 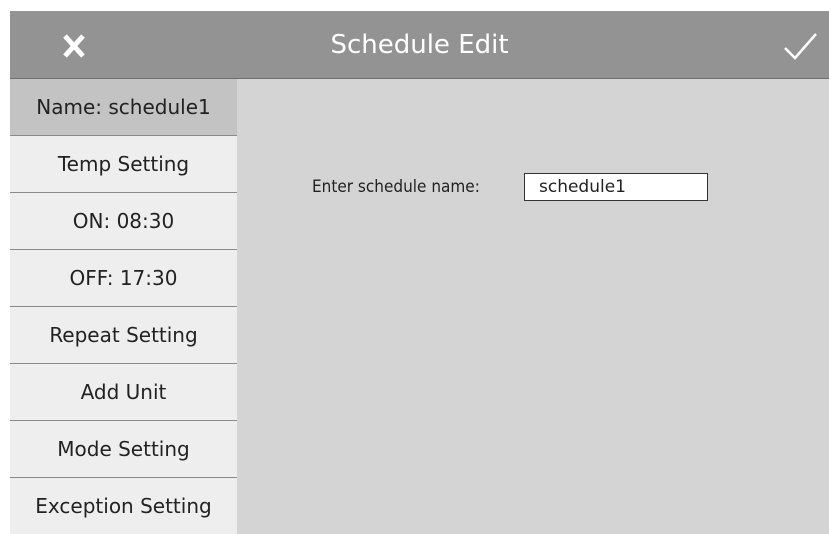 What do you see at coordinates (616, 187) in the screenshot?
I see `schedule-name-input` at bounding box center [616, 187].